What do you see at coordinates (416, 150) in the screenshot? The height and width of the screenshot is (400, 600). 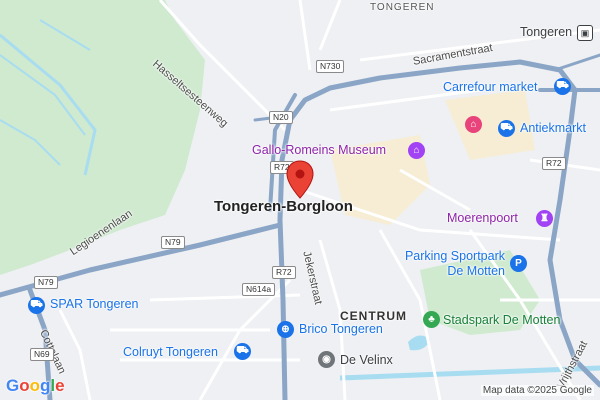 I see `museum-icon: ⌂` at bounding box center [416, 150].